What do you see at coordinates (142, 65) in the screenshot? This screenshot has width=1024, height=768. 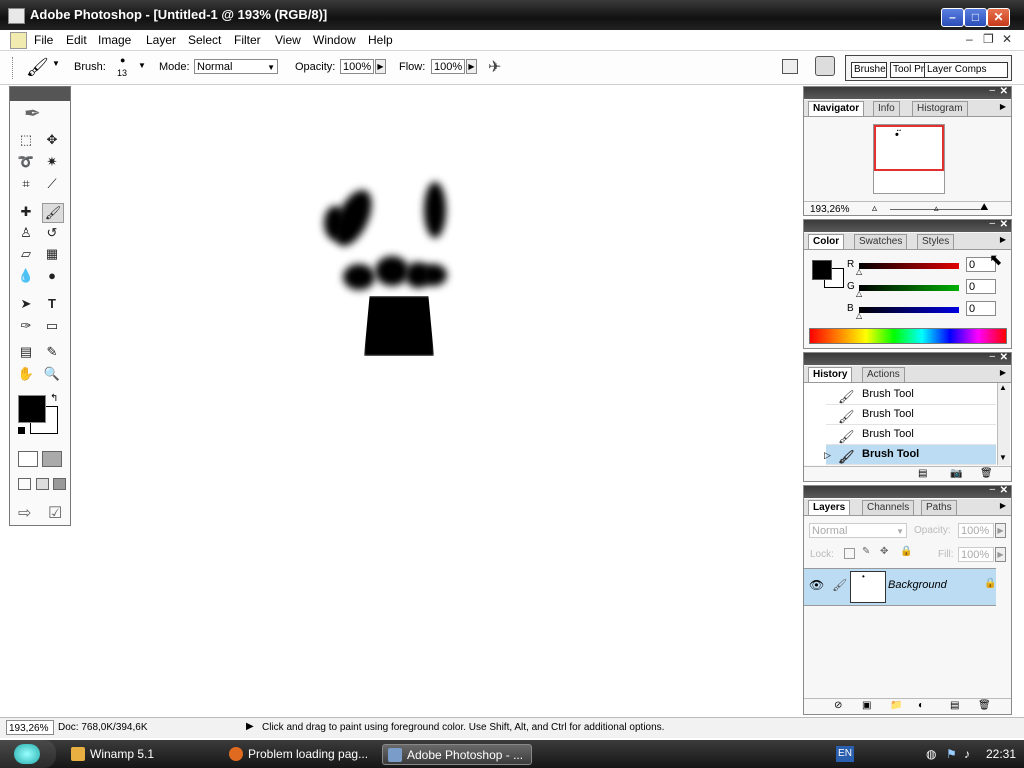 I see `brush-picker-arrow-icon: ▼` at bounding box center [142, 65].